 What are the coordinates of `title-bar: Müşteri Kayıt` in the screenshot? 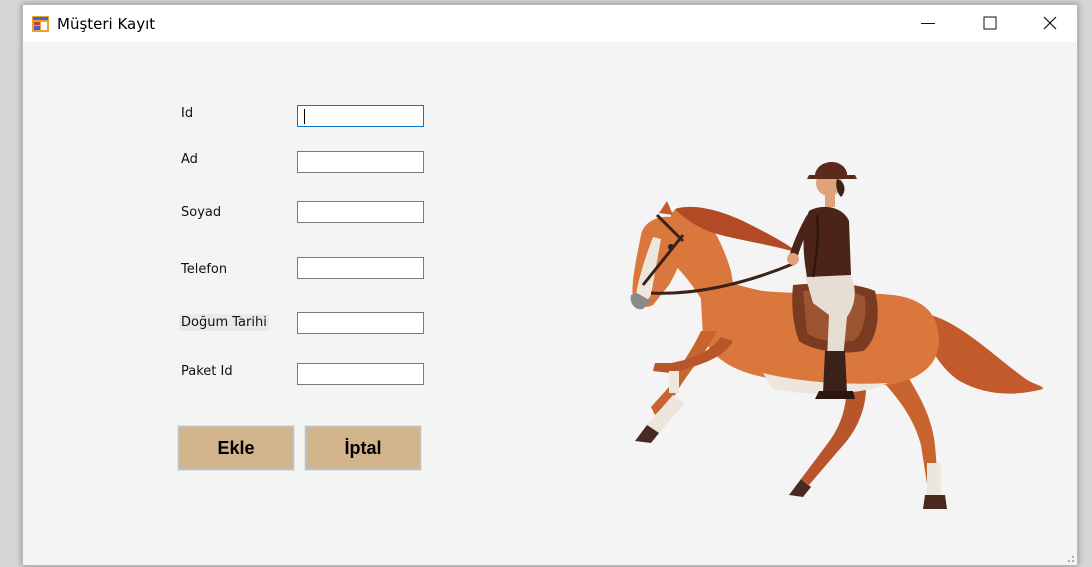 It's located at (550, 23).